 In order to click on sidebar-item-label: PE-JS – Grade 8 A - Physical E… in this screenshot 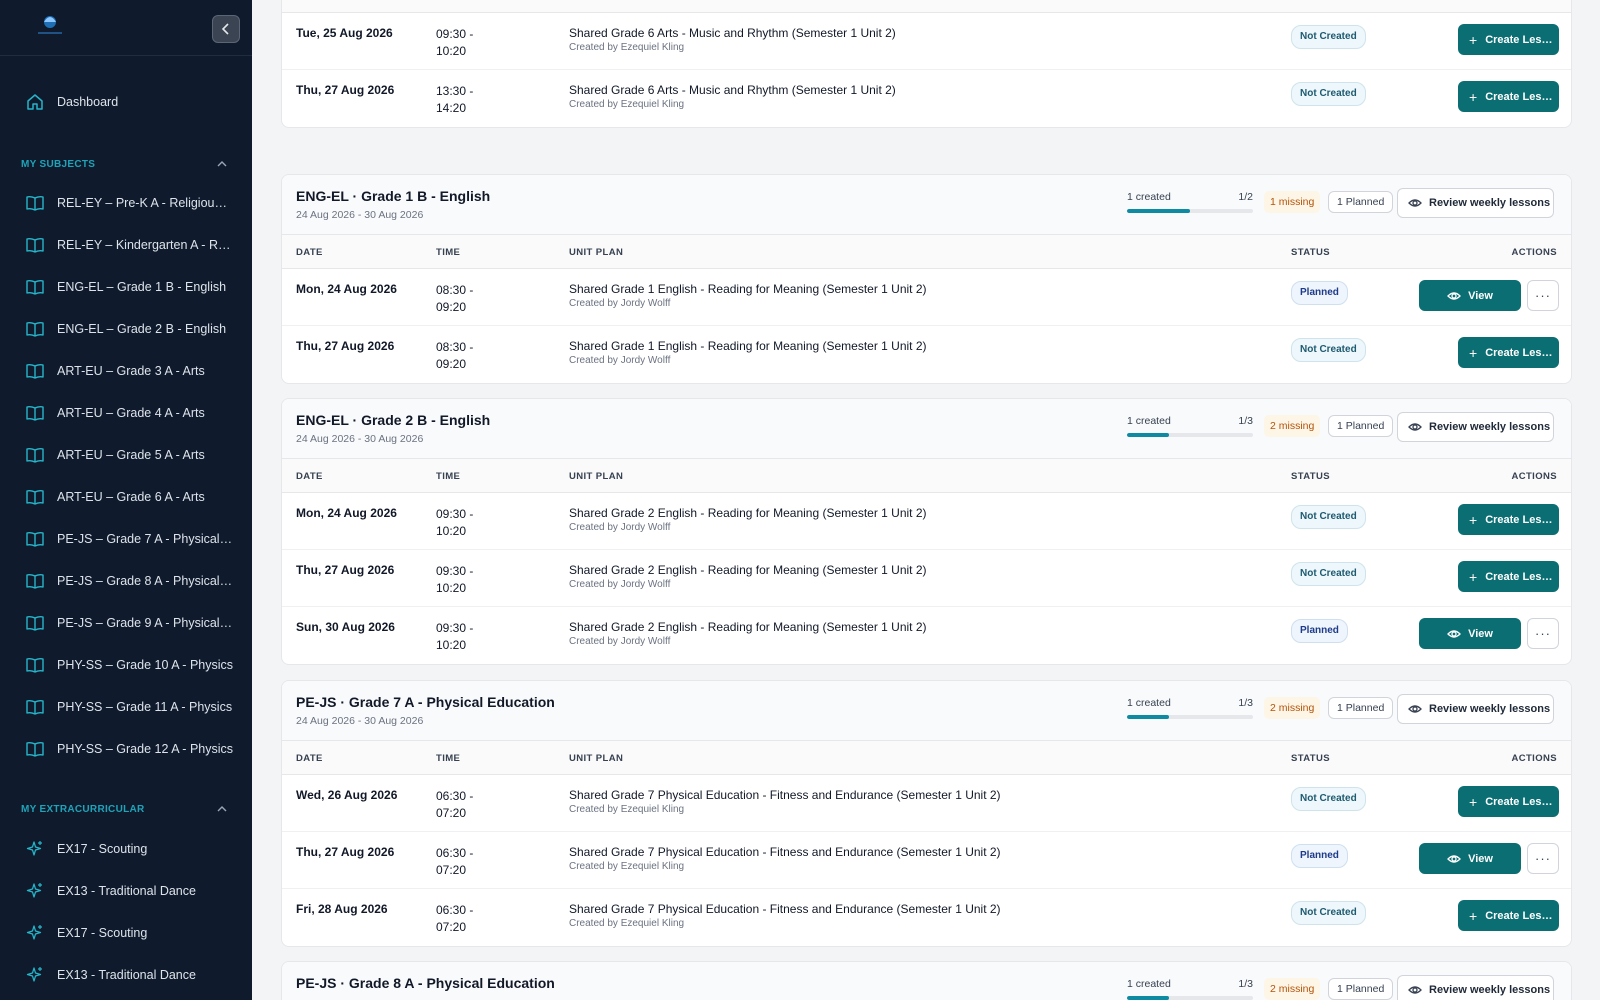, I will do `click(145, 581)`.